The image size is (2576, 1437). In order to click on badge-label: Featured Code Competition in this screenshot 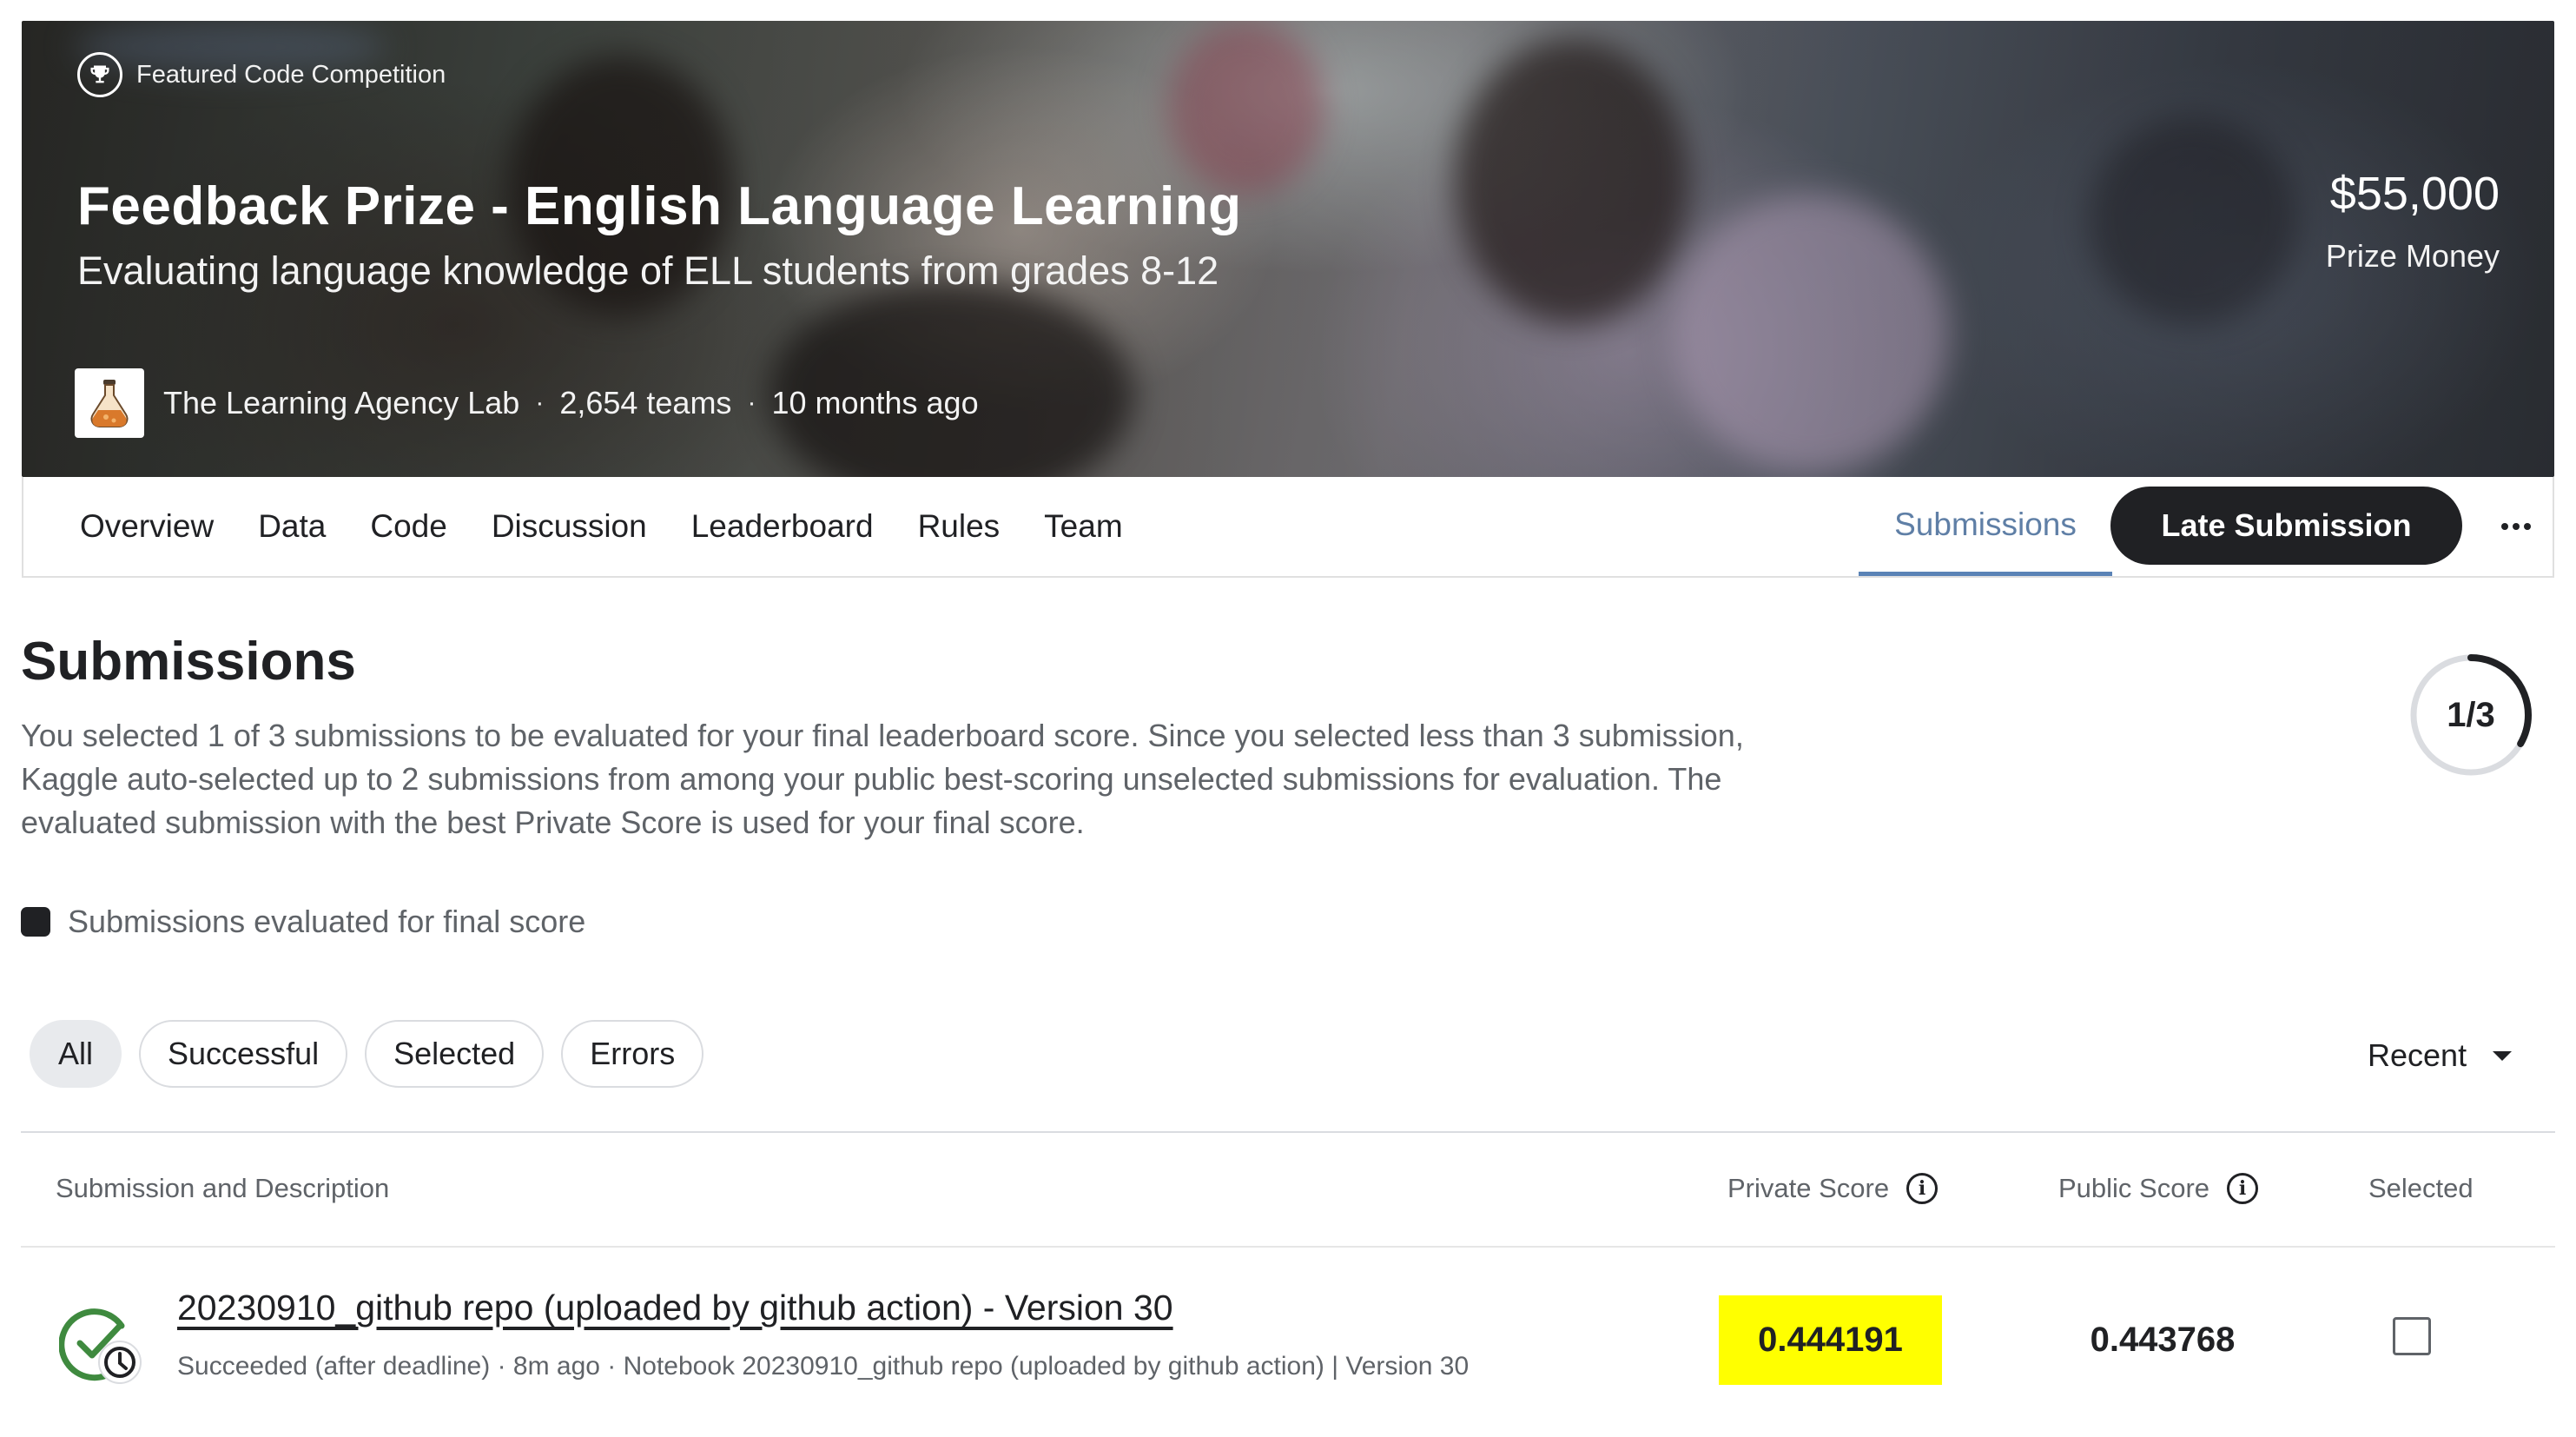, I will do `click(291, 74)`.